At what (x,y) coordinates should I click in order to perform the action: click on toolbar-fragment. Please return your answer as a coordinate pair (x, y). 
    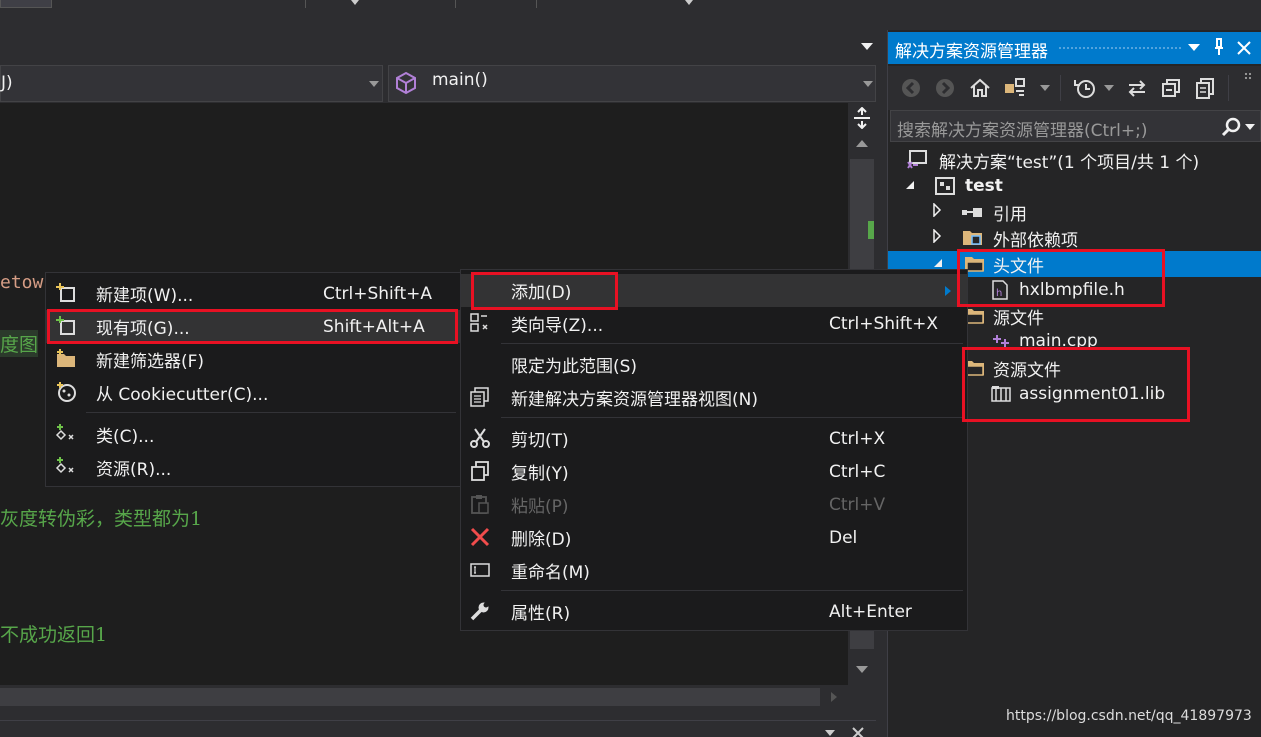
    Looking at the image, I should click on (26, 4).